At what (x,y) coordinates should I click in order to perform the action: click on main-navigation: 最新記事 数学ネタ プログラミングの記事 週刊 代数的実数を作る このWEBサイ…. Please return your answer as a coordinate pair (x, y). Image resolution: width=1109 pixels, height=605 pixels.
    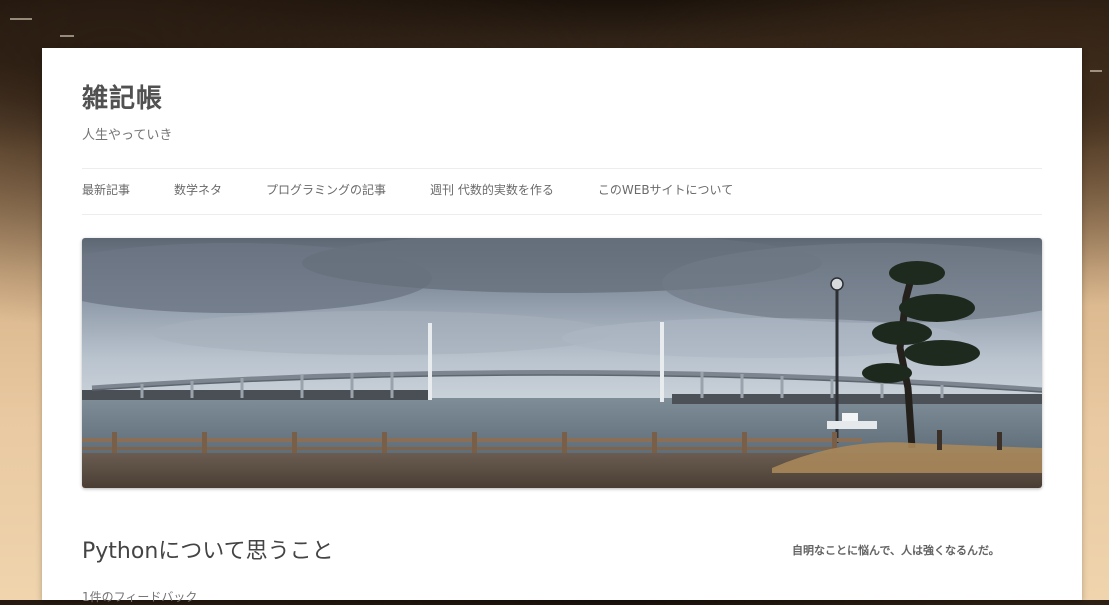
    Looking at the image, I should click on (562, 191).